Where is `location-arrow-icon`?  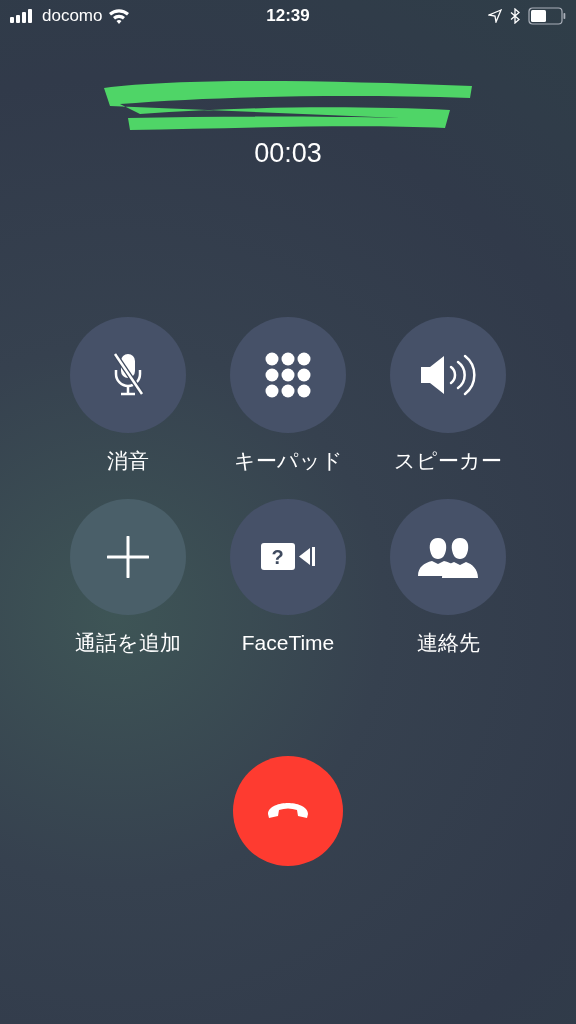 location-arrow-icon is located at coordinates (495, 16).